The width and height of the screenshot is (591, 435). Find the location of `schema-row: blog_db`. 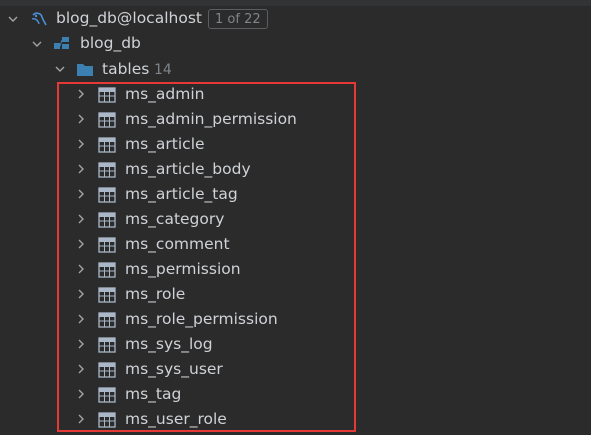

schema-row: blog_db is located at coordinates (295, 44).